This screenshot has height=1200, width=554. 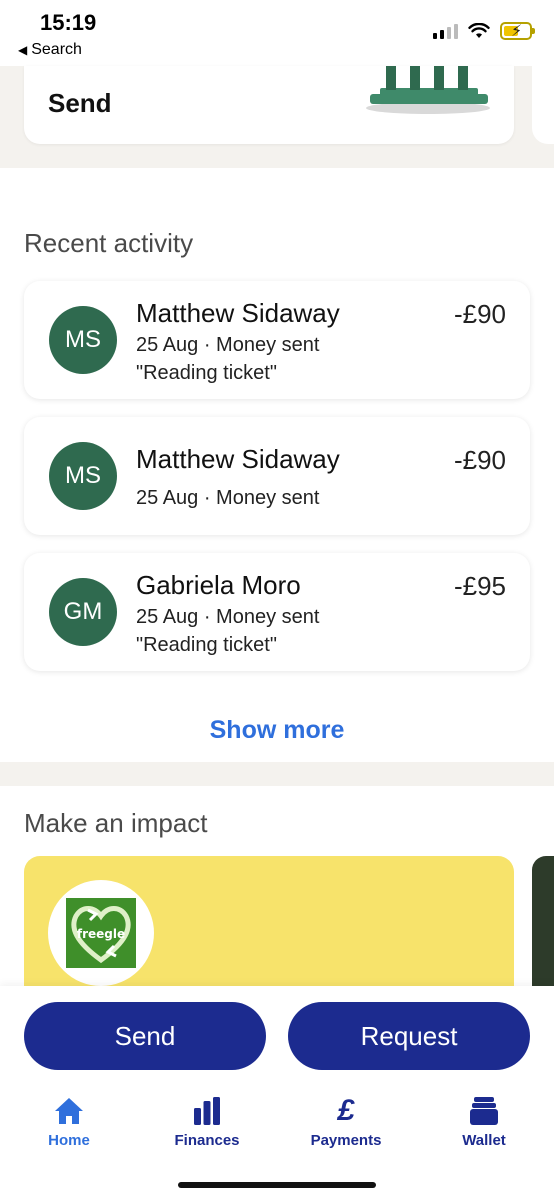 I want to click on wallet-icon, so click(x=484, y=1111).